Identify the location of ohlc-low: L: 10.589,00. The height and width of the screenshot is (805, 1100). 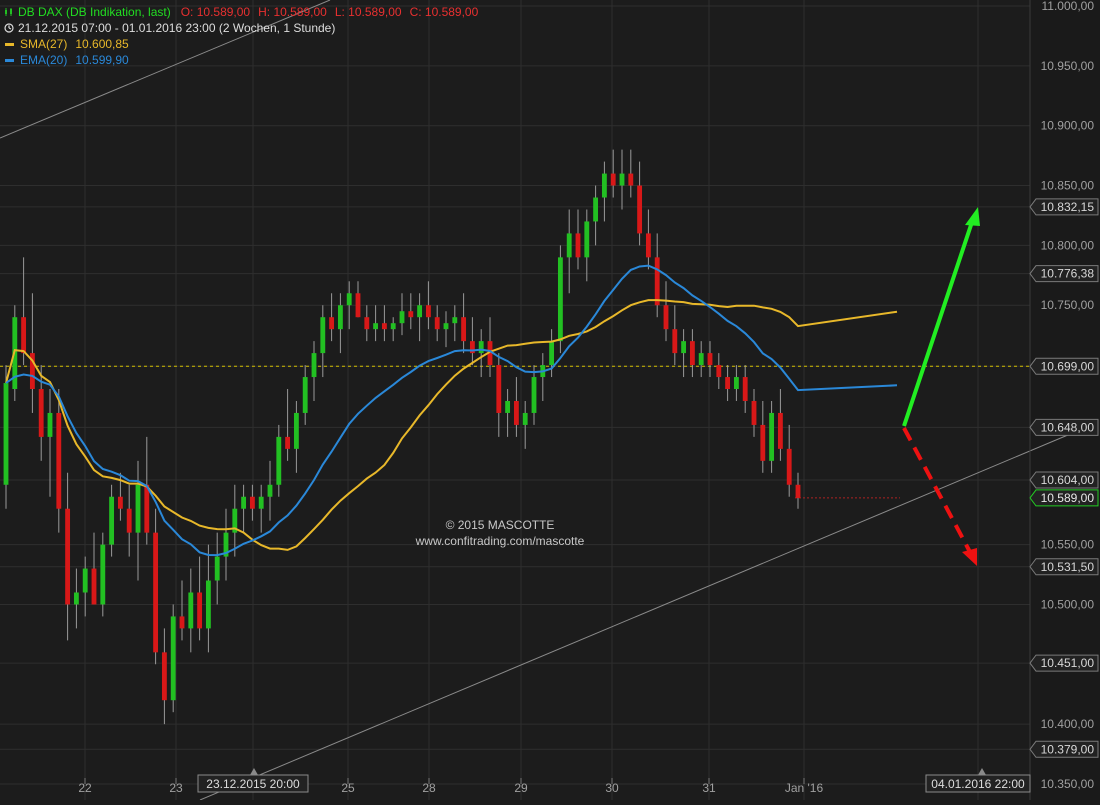
(368, 12).